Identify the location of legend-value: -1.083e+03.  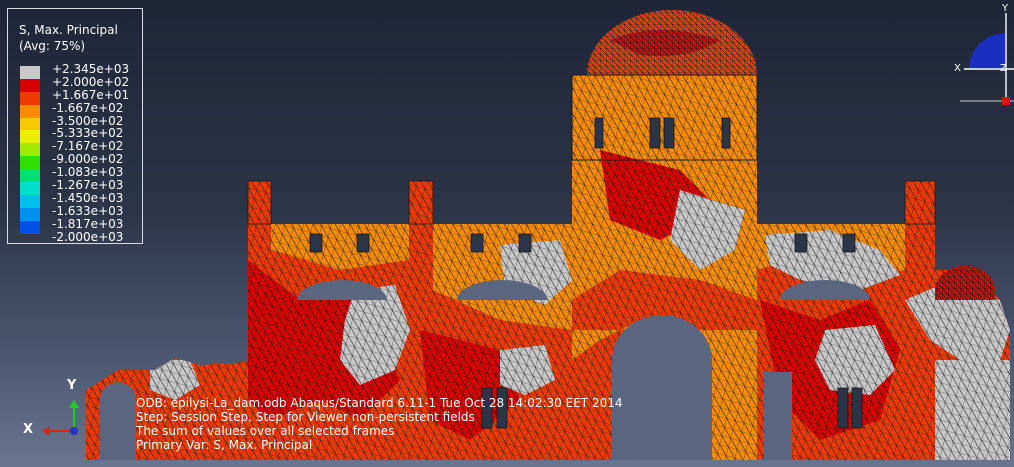
(88, 172).